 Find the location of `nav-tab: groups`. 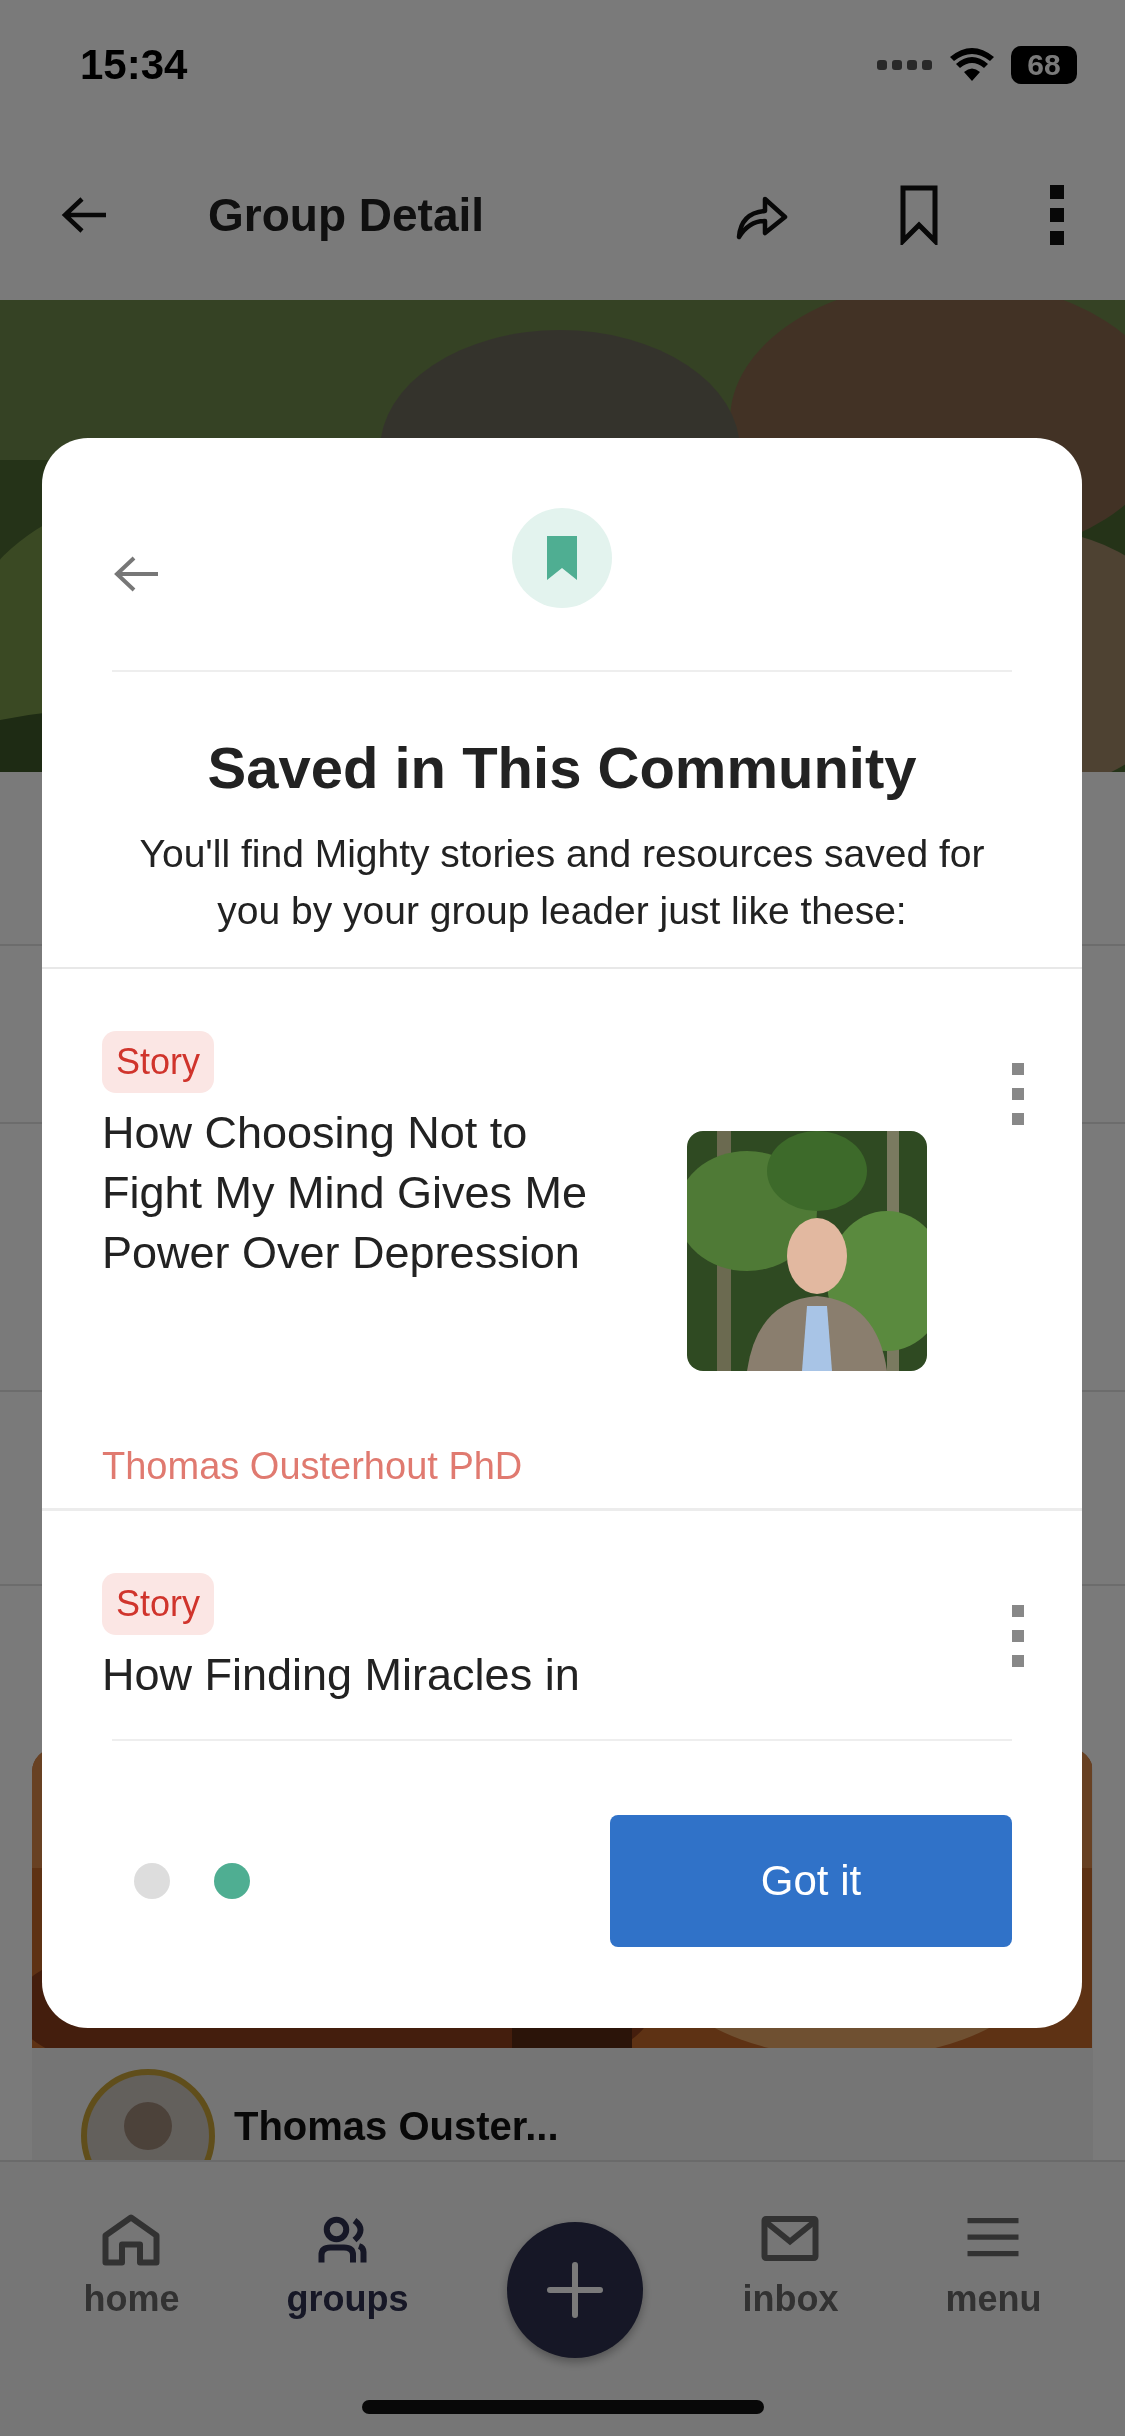

nav-tab: groups is located at coordinates (347, 2266).